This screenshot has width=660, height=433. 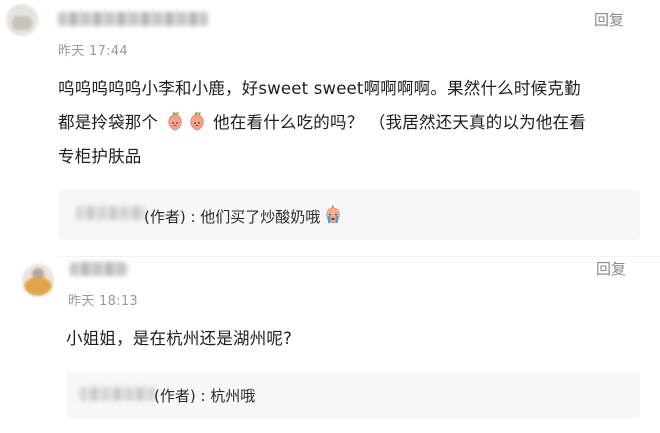 I want to click on author-reply-text: 杭州哦, so click(x=233, y=396).